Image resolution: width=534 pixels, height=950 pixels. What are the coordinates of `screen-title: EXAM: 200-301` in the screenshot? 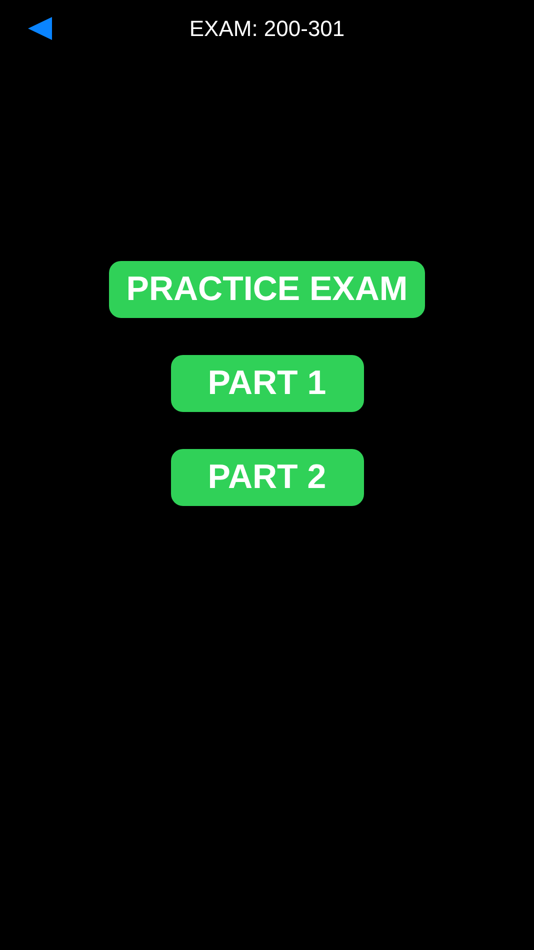 It's located at (267, 28).